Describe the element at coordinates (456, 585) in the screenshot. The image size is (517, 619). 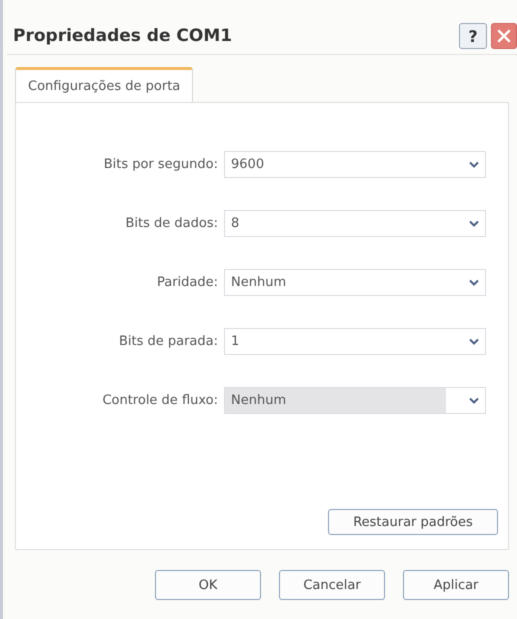
I see `dialog-button: Aplicar` at that location.